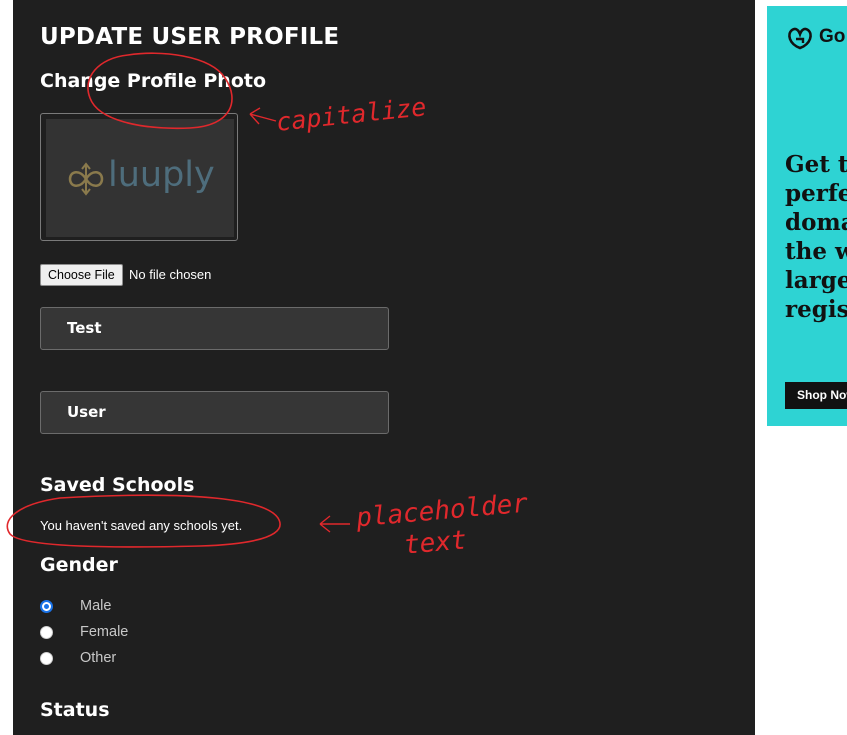  I want to click on profile-photo-preview: luuply, so click(139, 177).